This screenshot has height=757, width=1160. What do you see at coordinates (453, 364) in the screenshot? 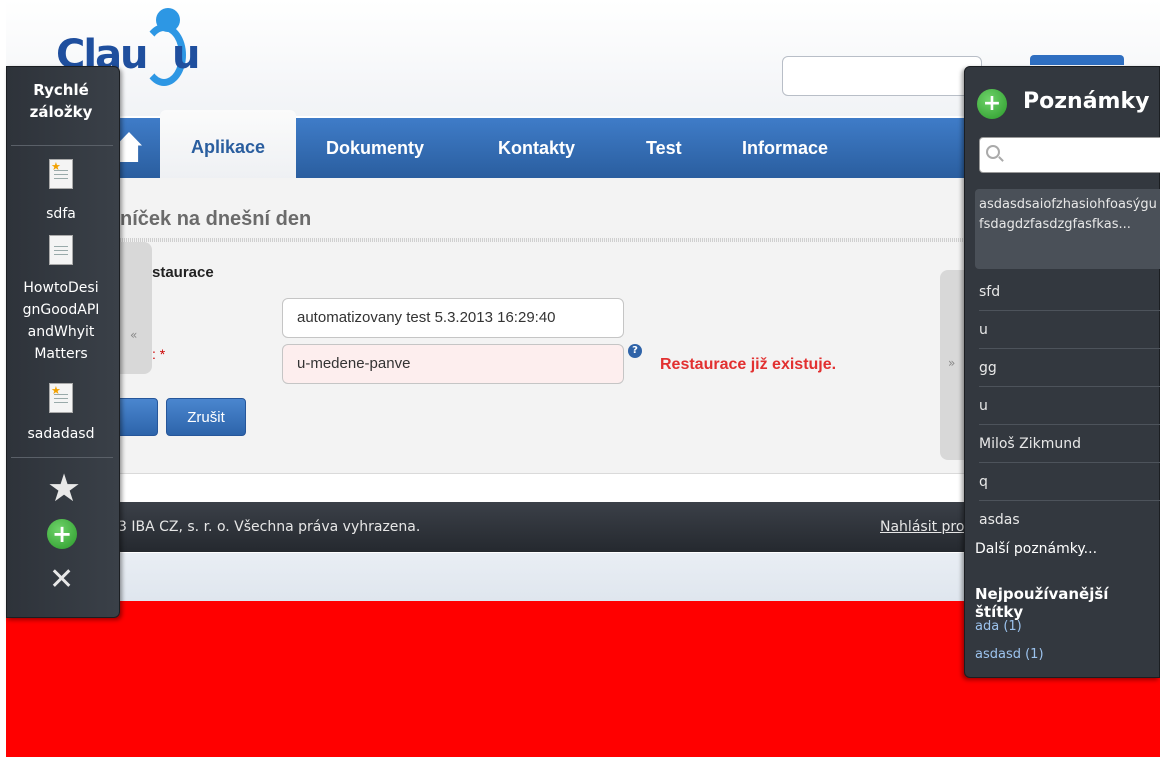
I see `url-field: u-medene-panve` at bounding box center [453, 364].